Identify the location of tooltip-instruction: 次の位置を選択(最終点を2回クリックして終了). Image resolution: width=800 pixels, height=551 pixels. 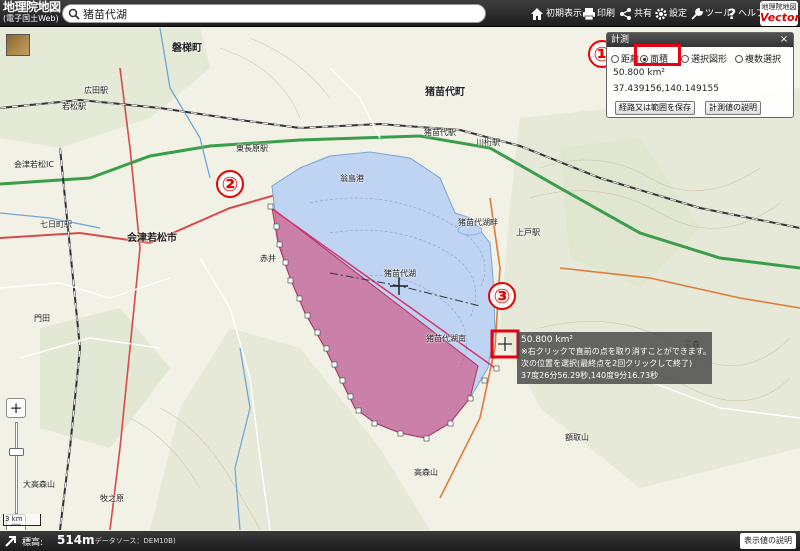
(607, 363).